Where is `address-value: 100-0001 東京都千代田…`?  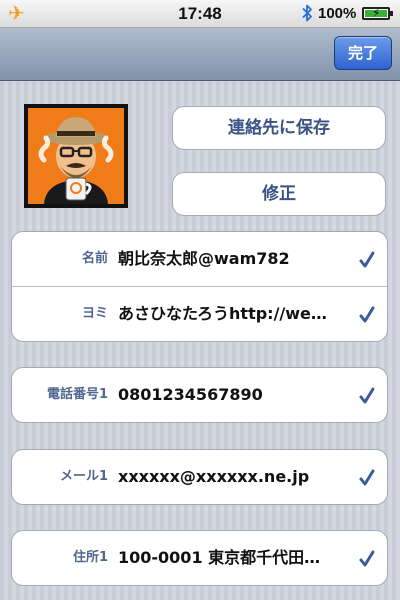 address-value: 100-0001 東京都千代田… is located at coordinates (219, 557).